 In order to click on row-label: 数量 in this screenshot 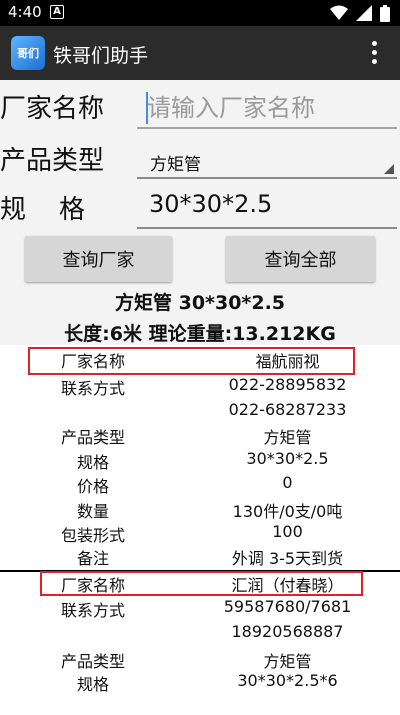, I will do `click(92, 511)`.